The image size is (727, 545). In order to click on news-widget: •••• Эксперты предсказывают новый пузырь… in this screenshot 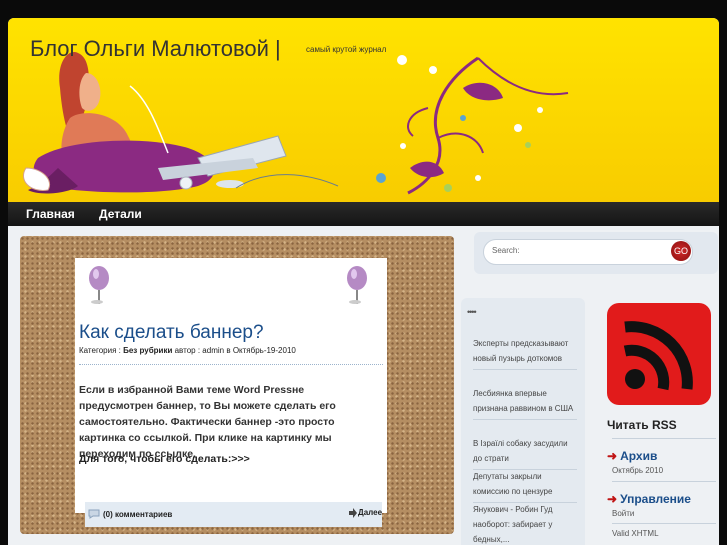, I will do `click(523, 421)`.